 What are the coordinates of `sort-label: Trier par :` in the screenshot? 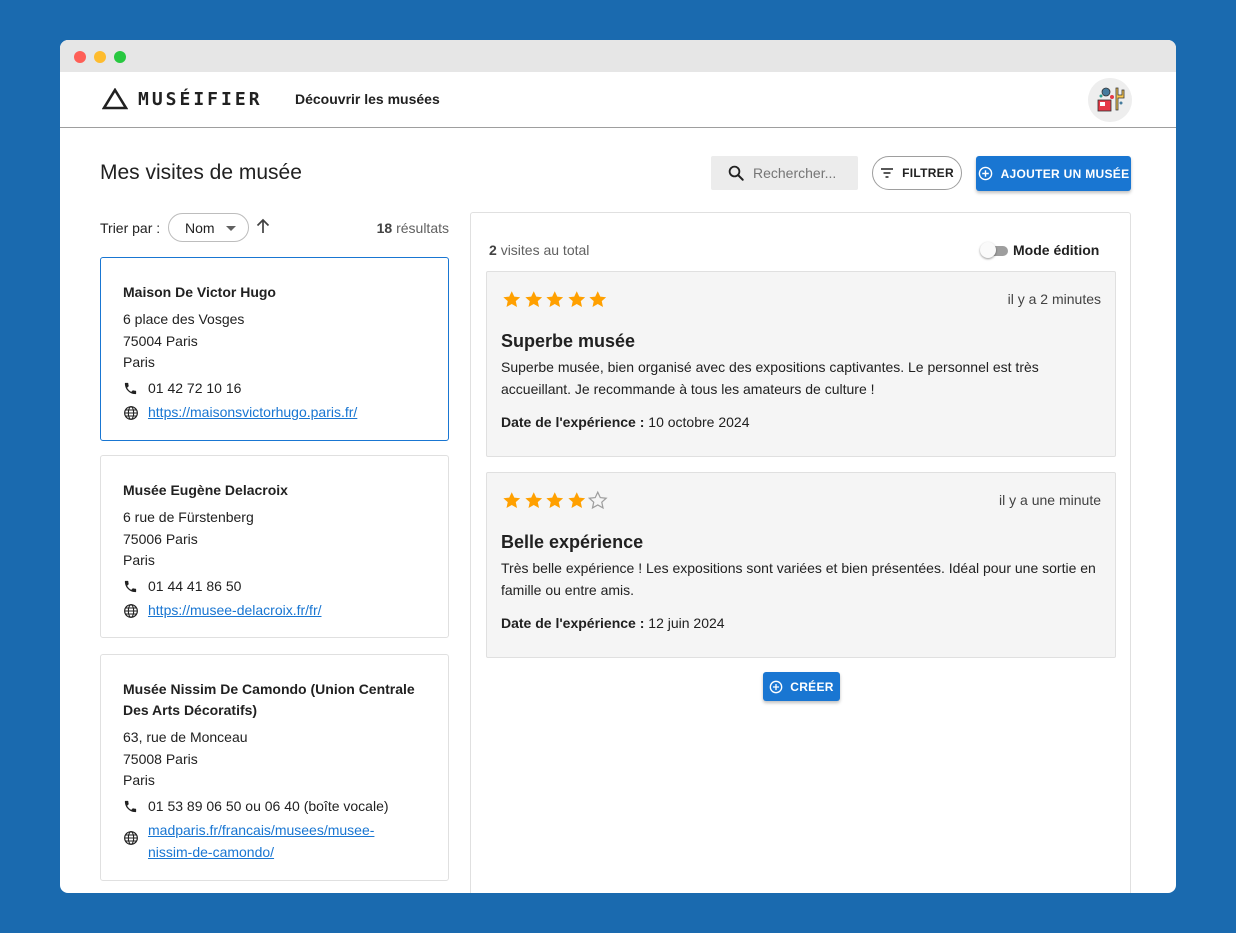 It's located at (130, 228).